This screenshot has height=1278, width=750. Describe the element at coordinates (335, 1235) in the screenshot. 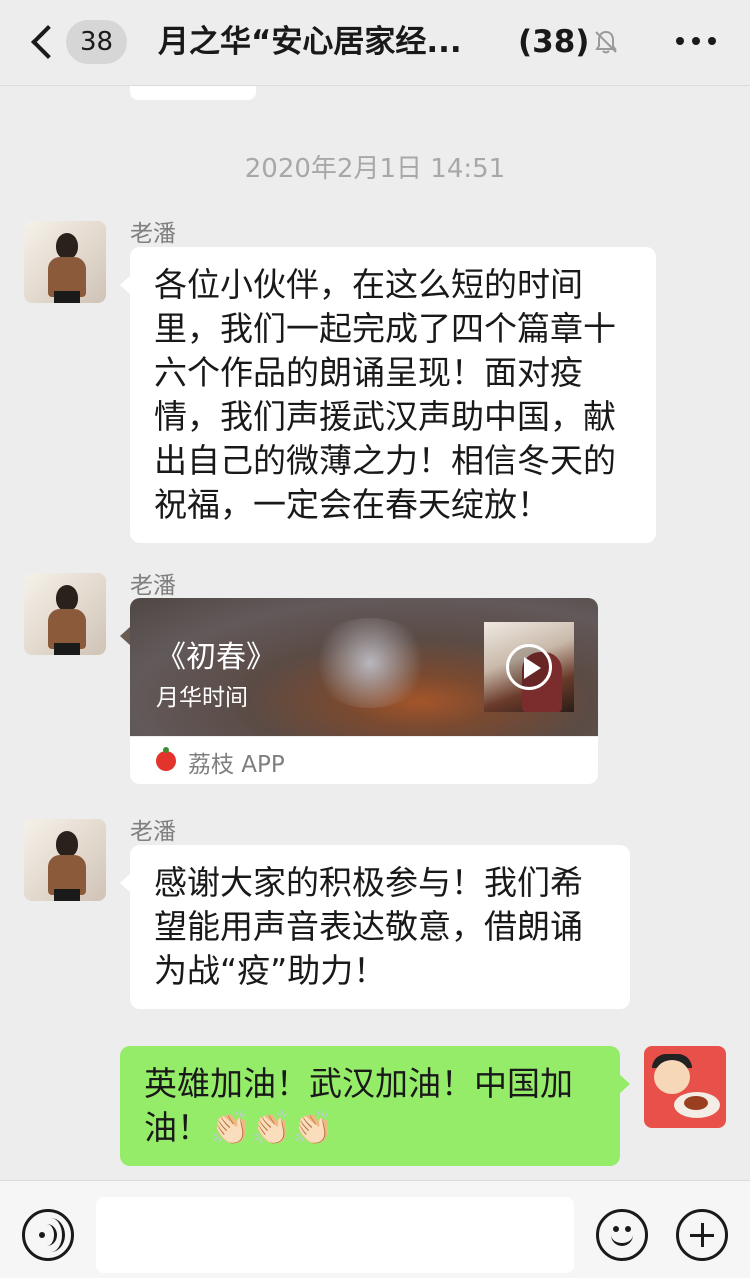

I see `message-input` at that location.